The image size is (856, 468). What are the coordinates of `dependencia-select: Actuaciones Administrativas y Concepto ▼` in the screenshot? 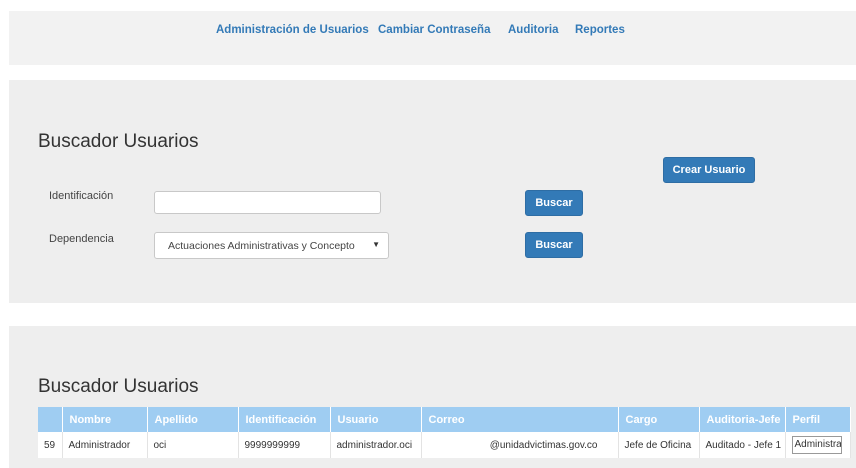 It's located at (271, 245).